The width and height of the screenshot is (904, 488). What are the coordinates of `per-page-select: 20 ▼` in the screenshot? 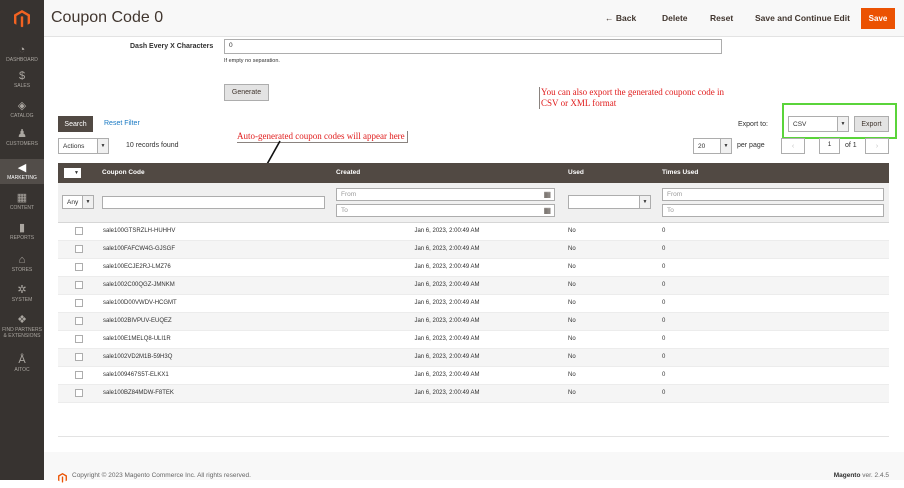 It's located at (712, 146).